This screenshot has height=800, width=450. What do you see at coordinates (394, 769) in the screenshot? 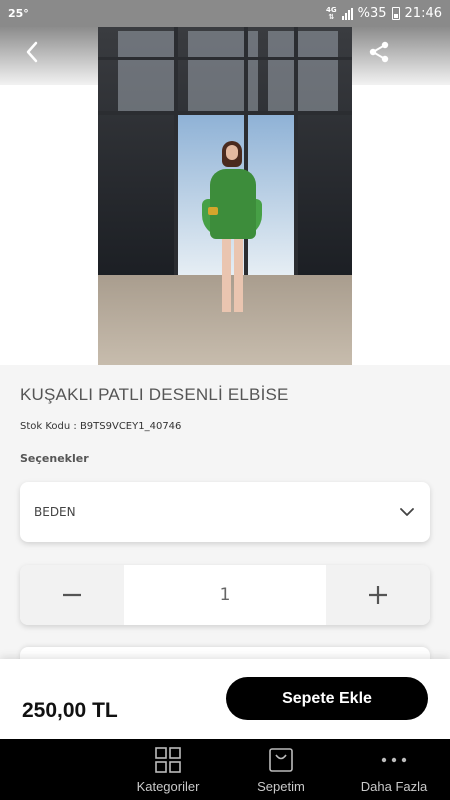
I see `nav-item-more: Daha Fazla` at bounding box center [394, 769].